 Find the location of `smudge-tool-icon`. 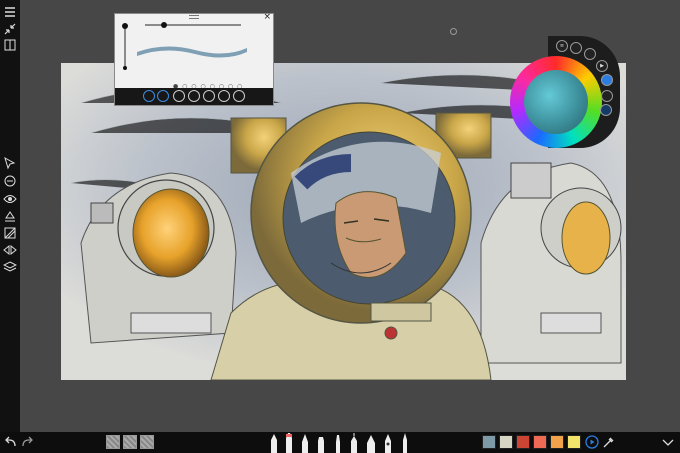

smudge-tool-icon is located at coordinates (405, 442).